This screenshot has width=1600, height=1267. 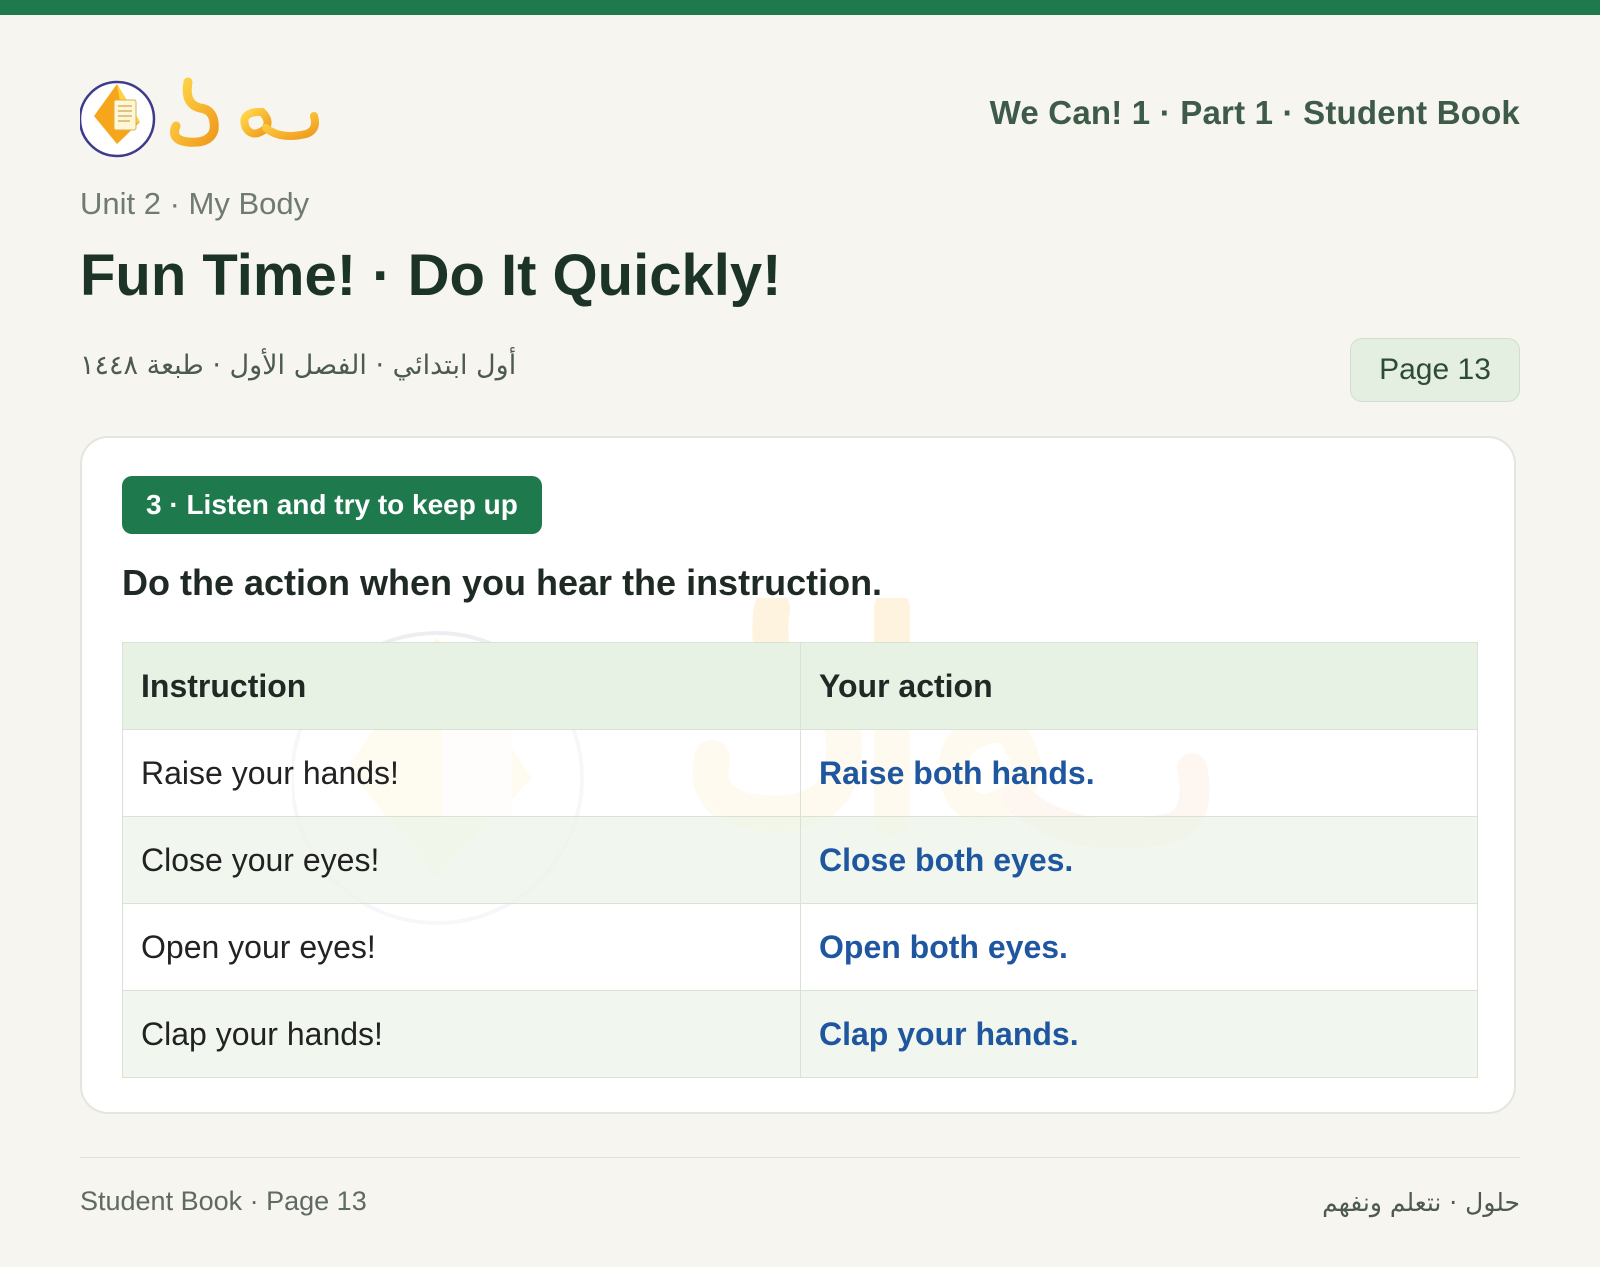 What do you see at coordinates (1139, 1034) in the screenshot?
I see `action-cell: Clap your hands.` at bounding box center [1139, 1034].